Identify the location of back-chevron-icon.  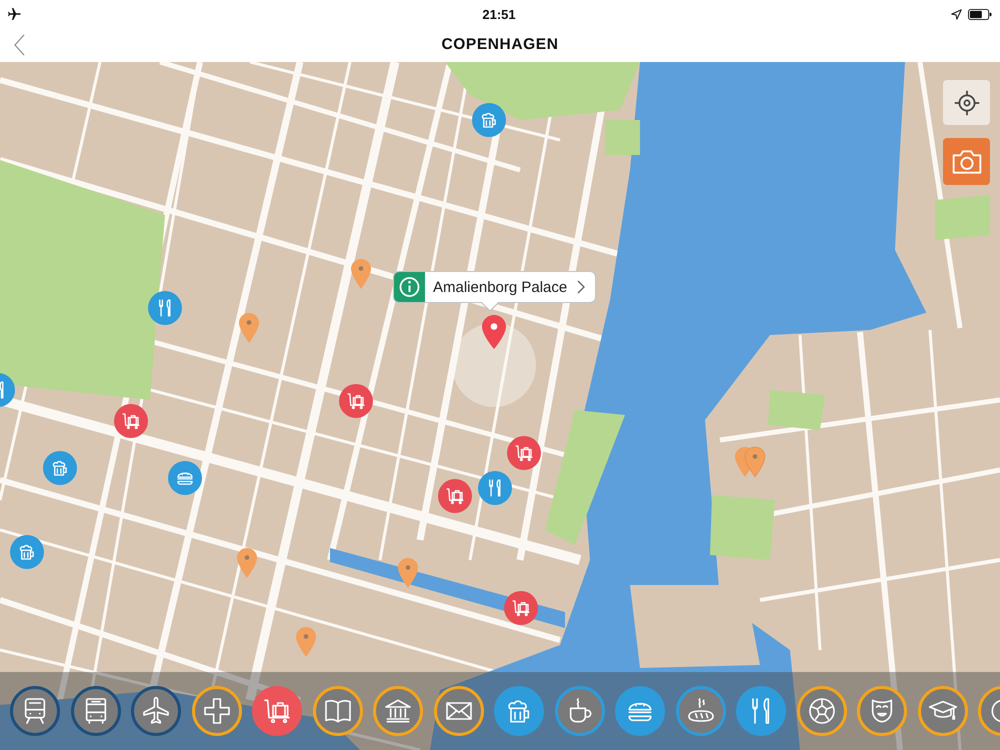
(19, 45).